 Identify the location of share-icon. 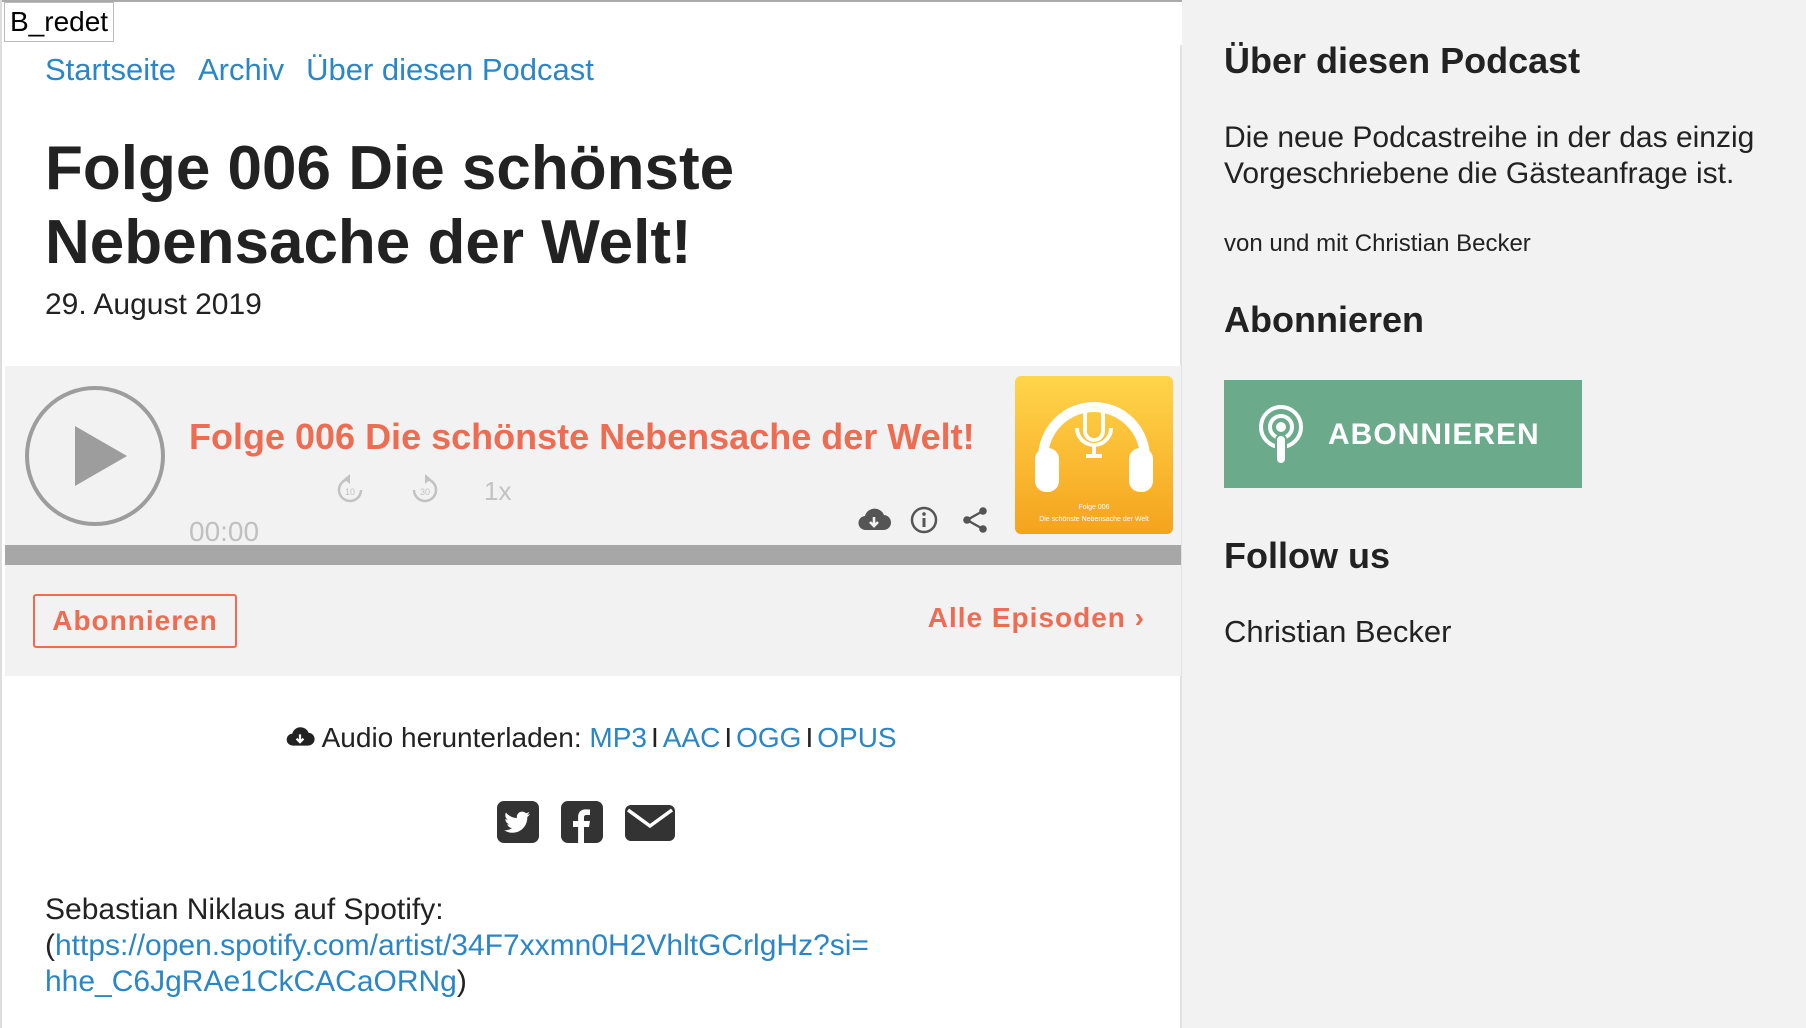
(975, 520).